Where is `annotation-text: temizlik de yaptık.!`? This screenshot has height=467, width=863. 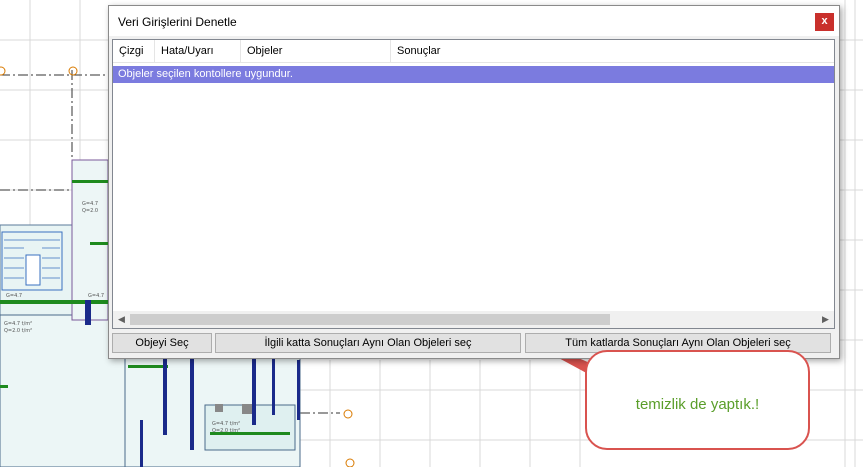 annotation-text: temizlik de yaptık.! is located at coordinates (697, 404).